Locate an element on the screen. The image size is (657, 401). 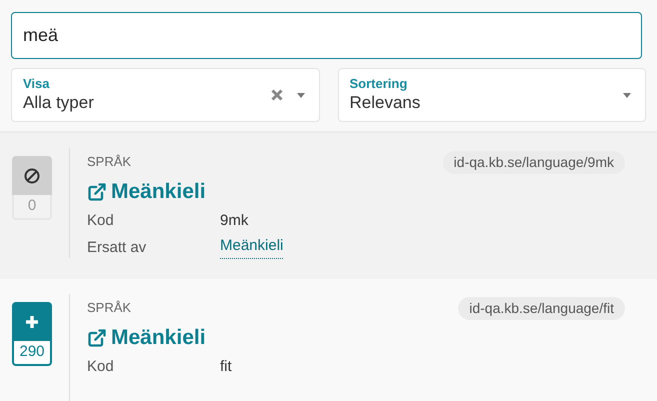
uri-badge: id-qa.kb.se/language/fit is located at coordinates (541, 308).